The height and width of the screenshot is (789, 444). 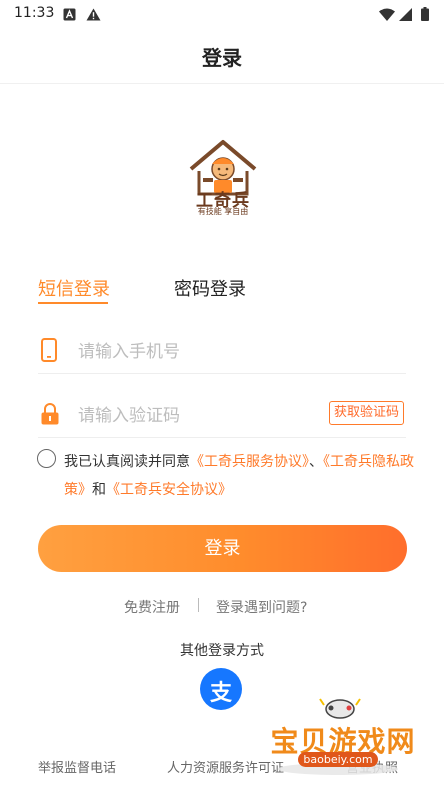 I want to click on status-bar: 11:33, so click(x=222, y=14).